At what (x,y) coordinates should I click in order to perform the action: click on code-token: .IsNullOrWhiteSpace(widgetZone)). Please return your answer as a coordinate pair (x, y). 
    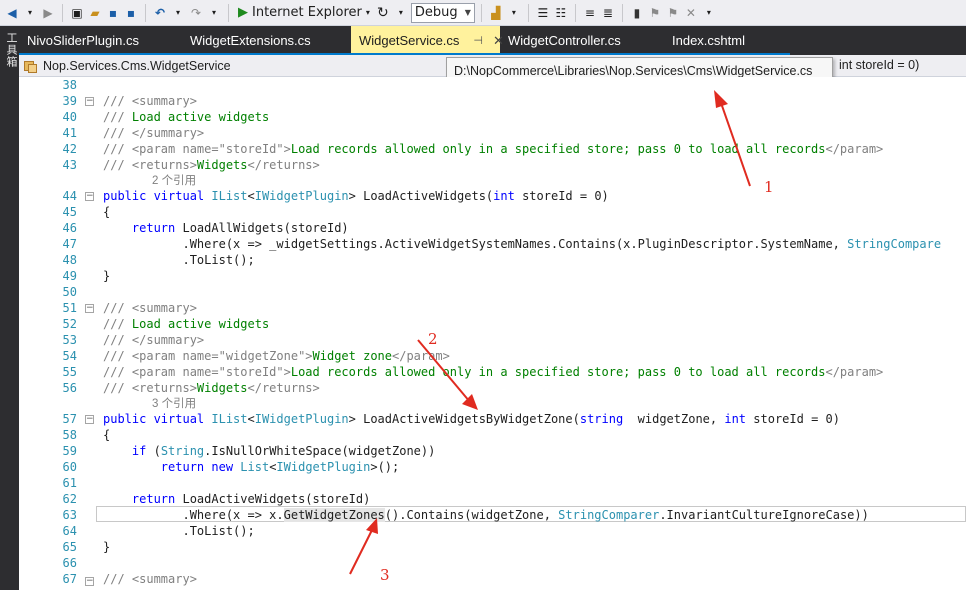
    Looking at the image, I should click on (320, 451).